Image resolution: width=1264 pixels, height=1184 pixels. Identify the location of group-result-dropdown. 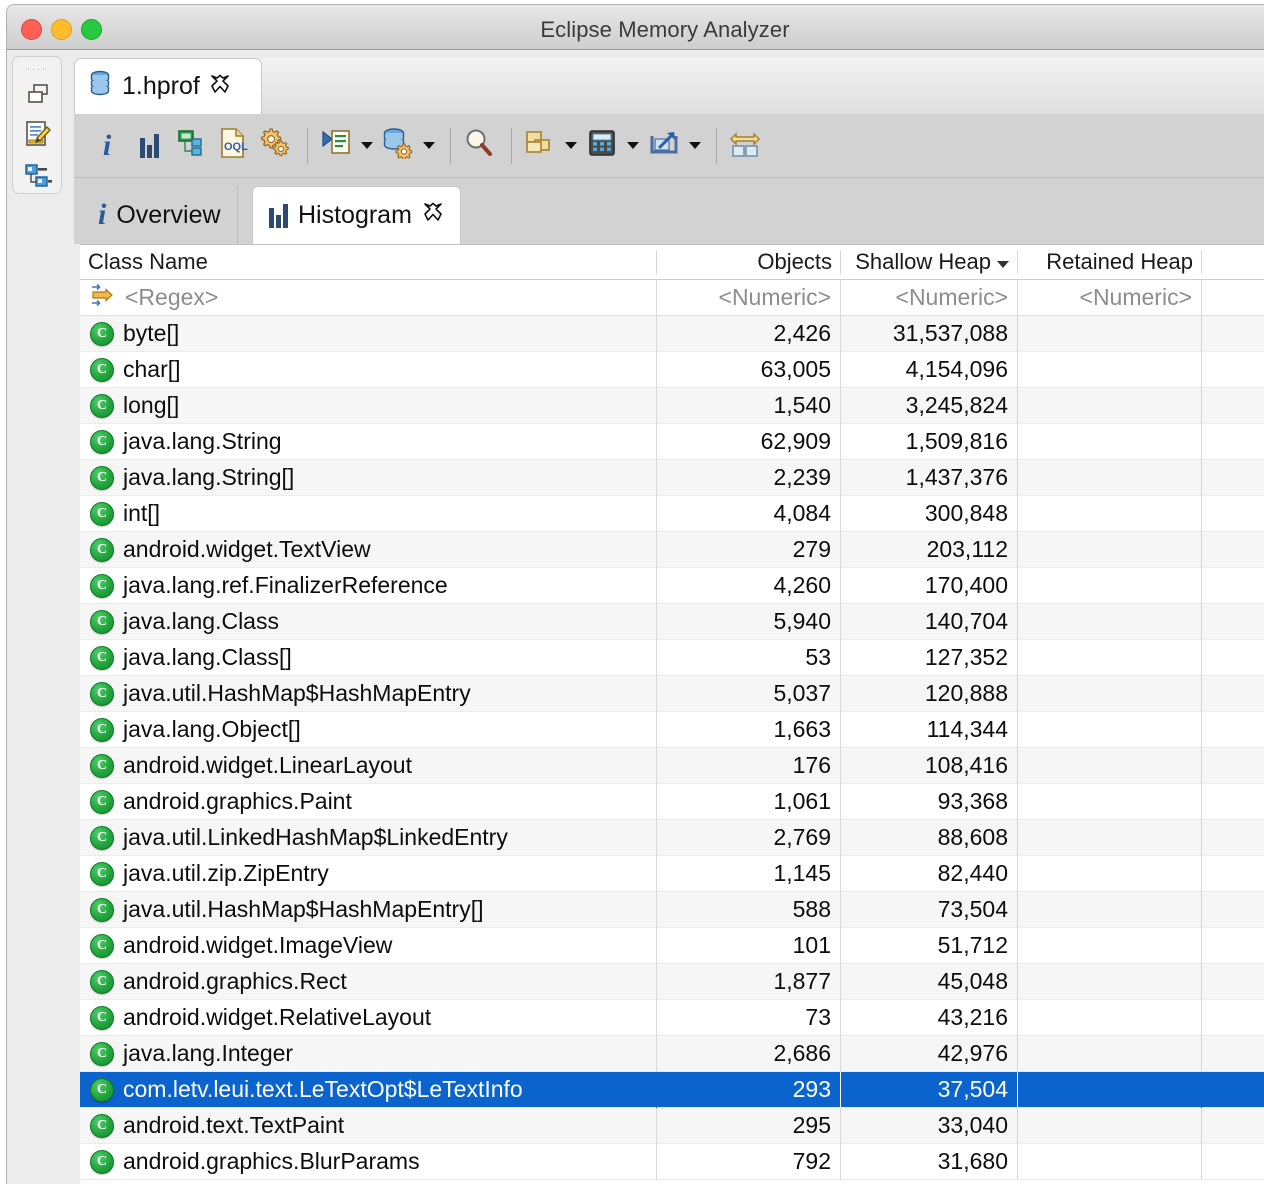
(571, 146).